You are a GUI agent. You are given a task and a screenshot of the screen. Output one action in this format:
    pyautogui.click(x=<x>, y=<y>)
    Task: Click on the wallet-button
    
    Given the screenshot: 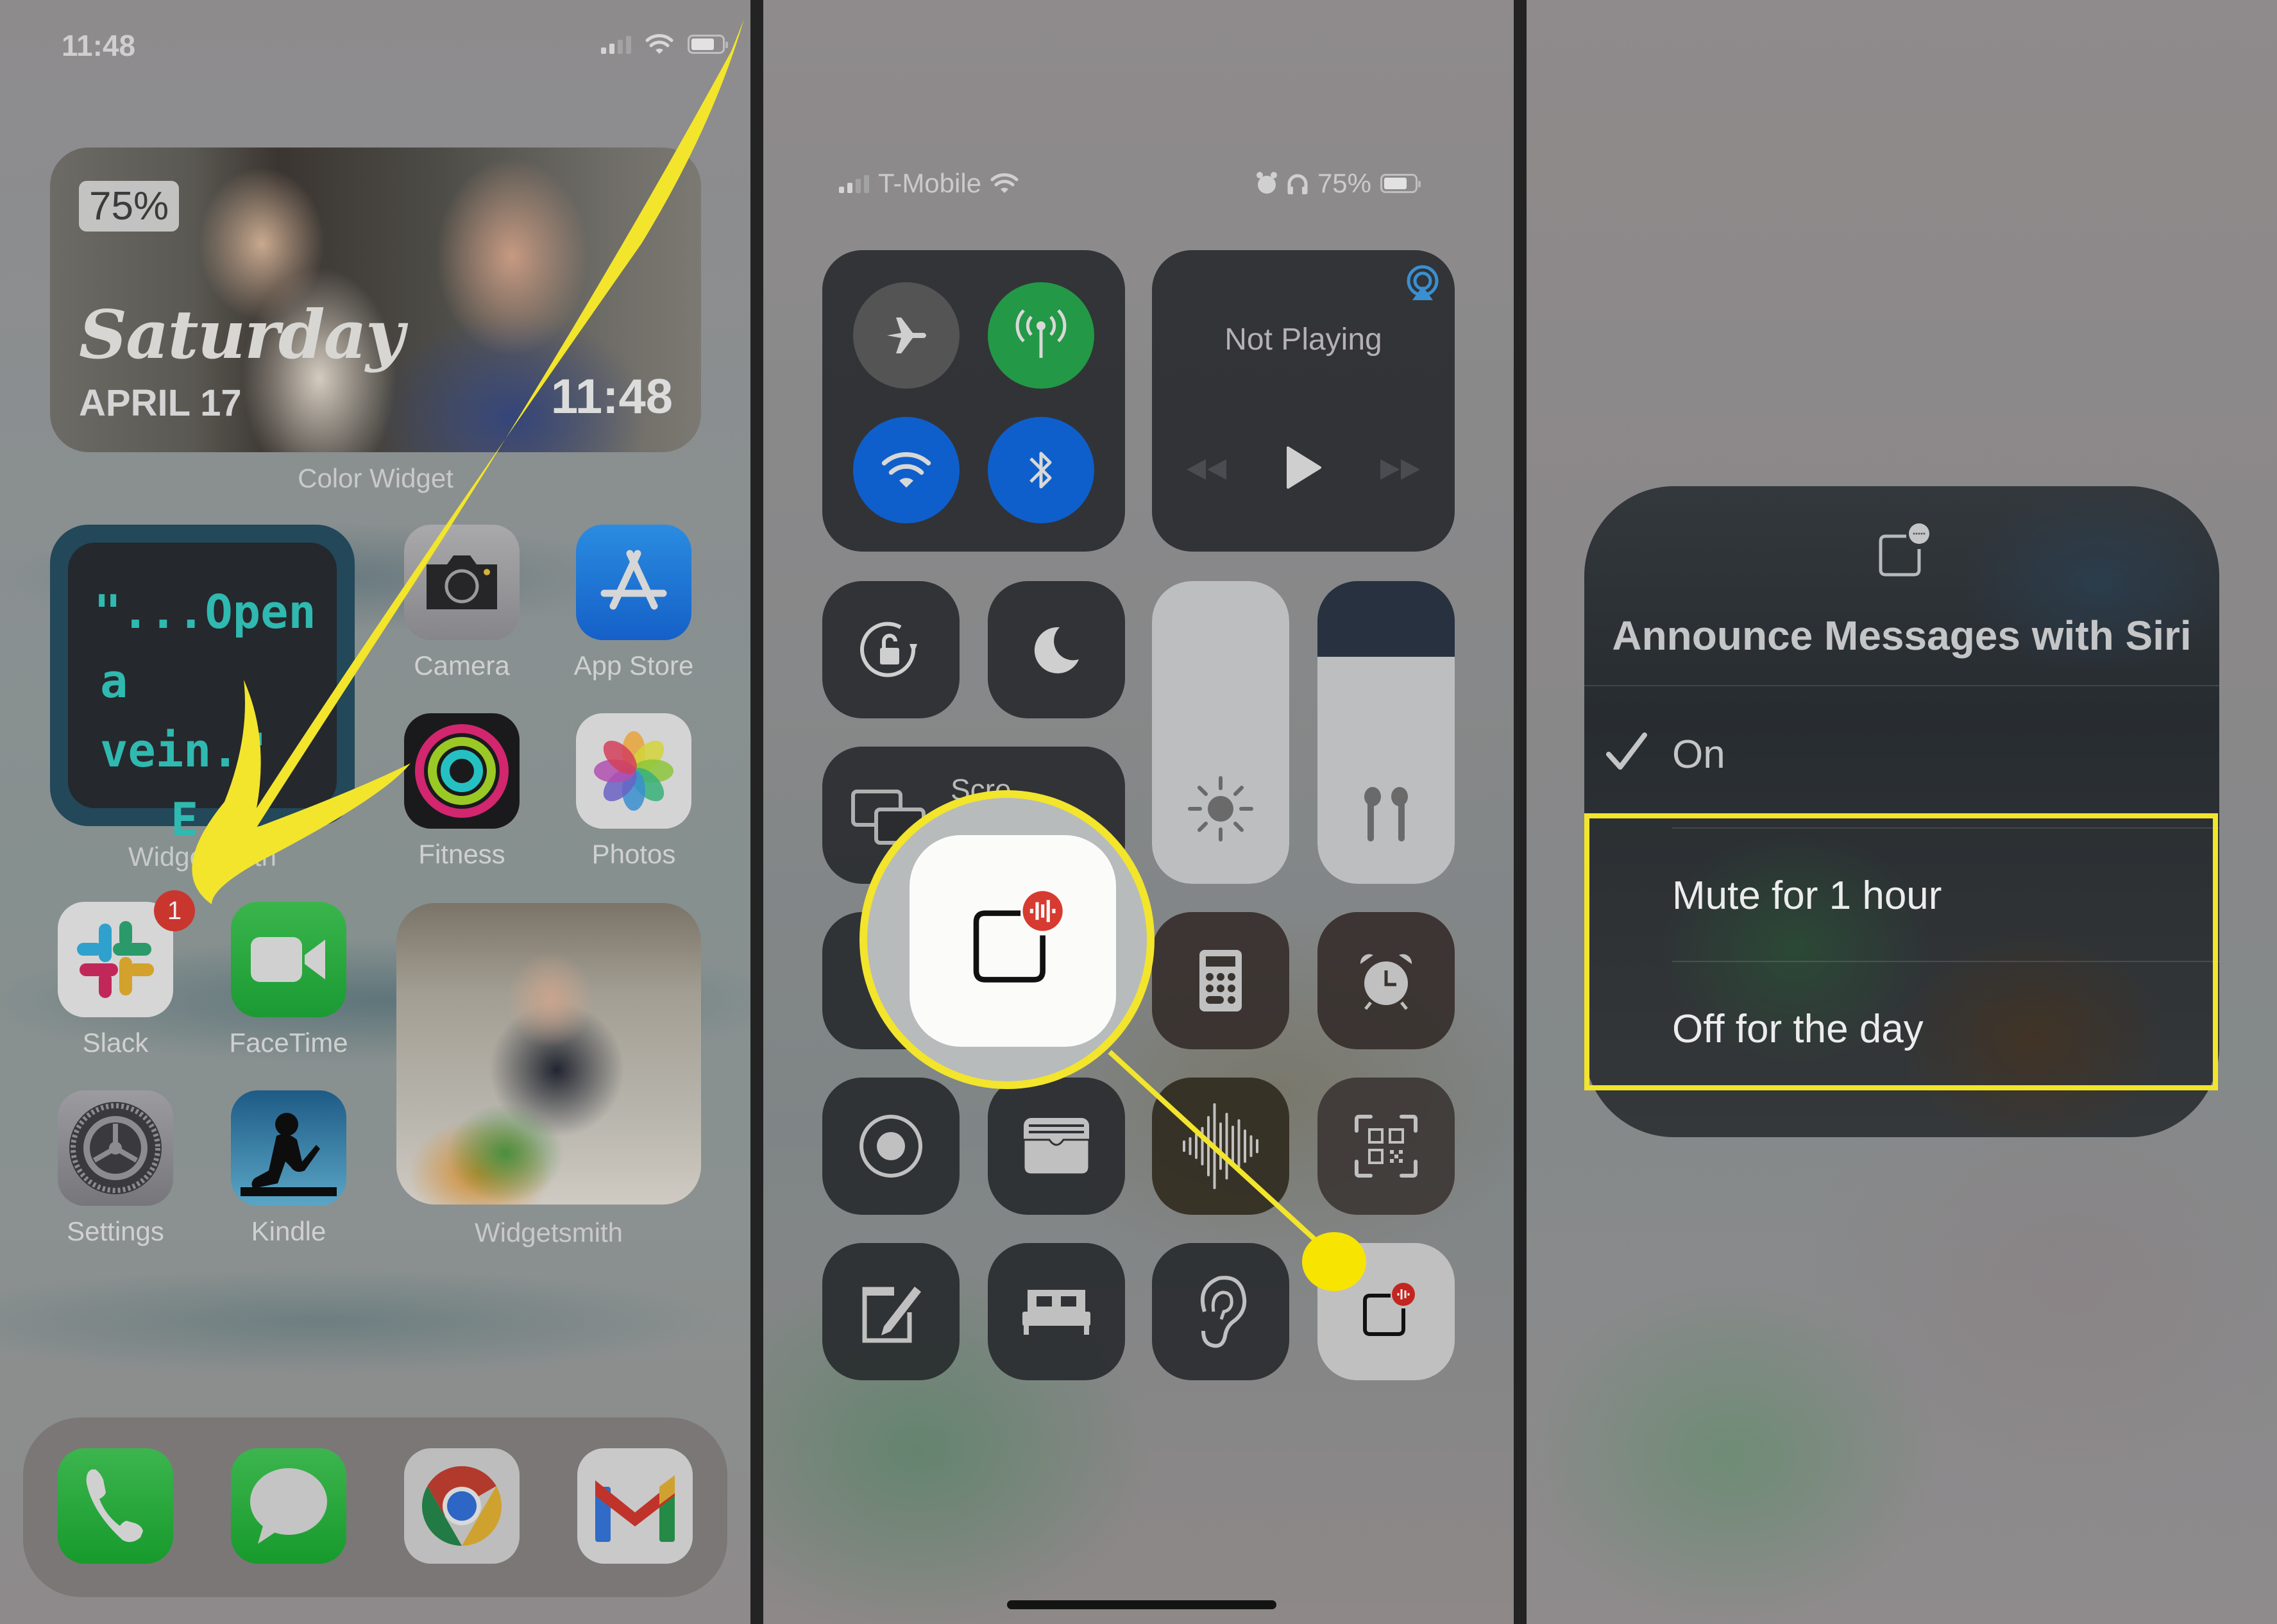 What is the action you would take?
    pyautogui.click(x=1056, y=1146)
    